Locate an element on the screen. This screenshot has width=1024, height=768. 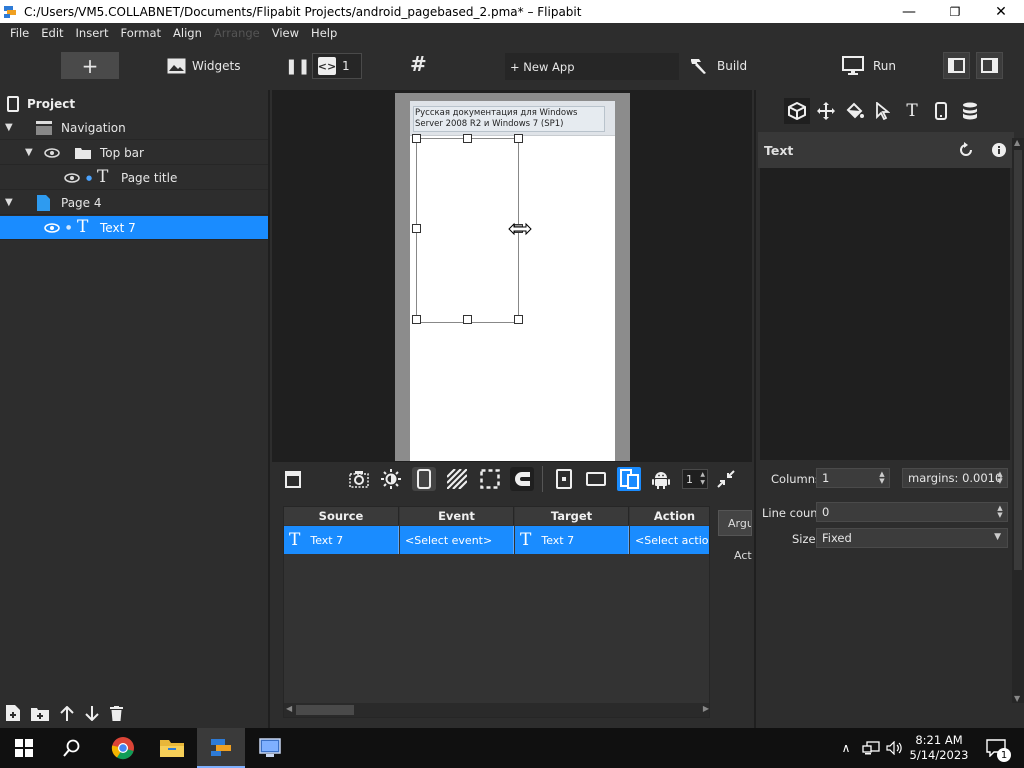
column-event: Event is located at coordinates (457, 516).